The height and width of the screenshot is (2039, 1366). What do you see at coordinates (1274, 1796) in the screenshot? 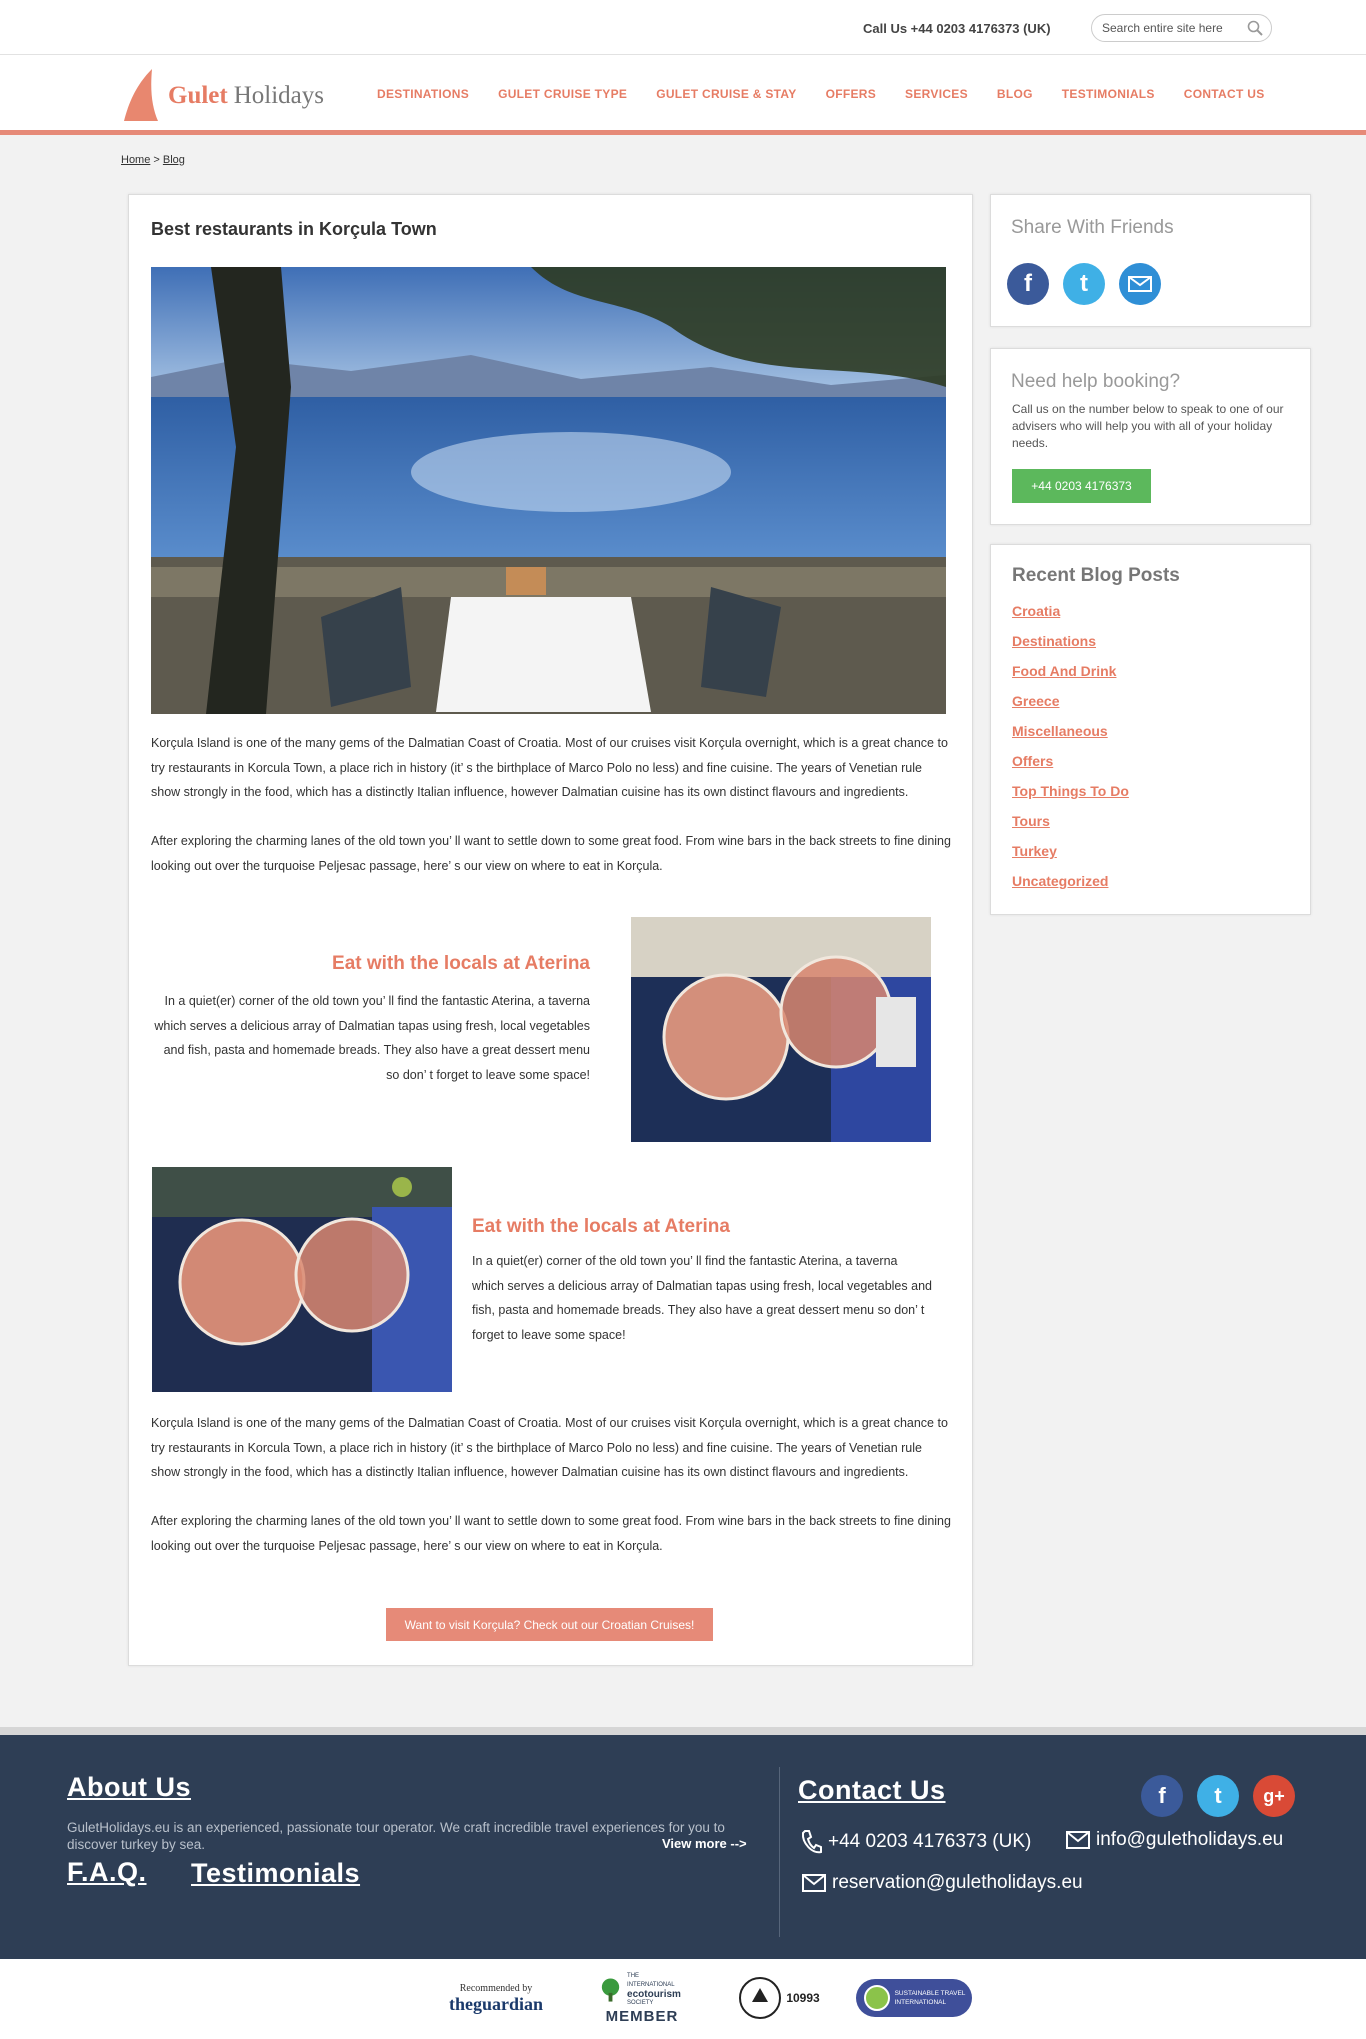
I see `footer-google-plus-icon: g+` at bounding box center [1274, 1796].